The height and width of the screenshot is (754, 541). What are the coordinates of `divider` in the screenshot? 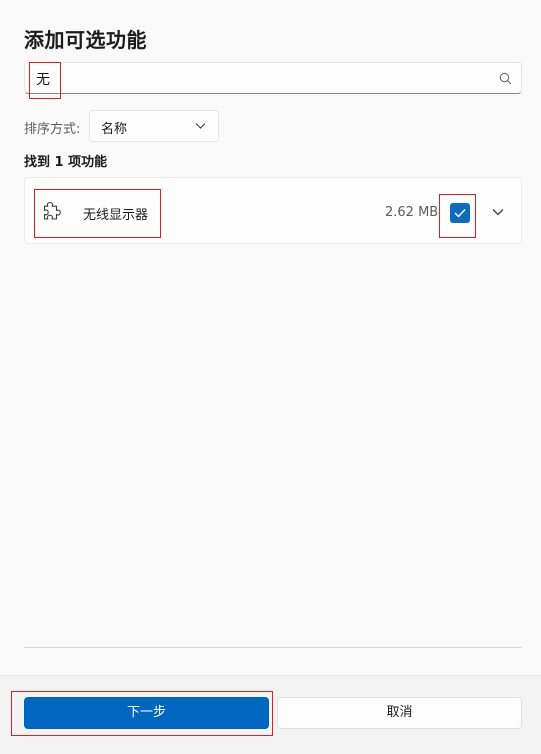 It's located at (273, 647).